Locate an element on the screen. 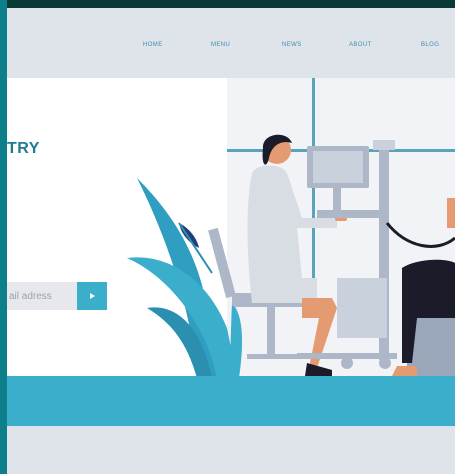  email-input is located at coordinates (42, 296).